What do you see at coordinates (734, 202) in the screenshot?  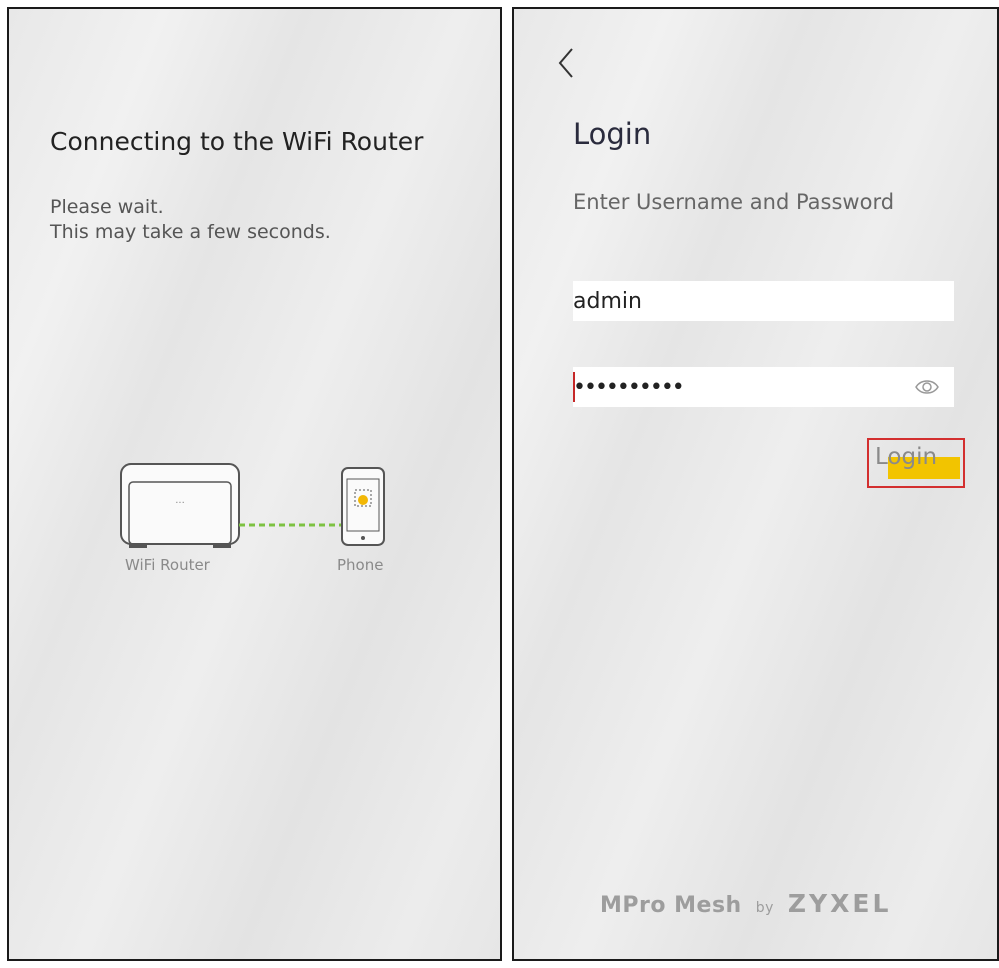 I see `login-subtitle: Enter Username and Password` at bounding box center [734, 202].